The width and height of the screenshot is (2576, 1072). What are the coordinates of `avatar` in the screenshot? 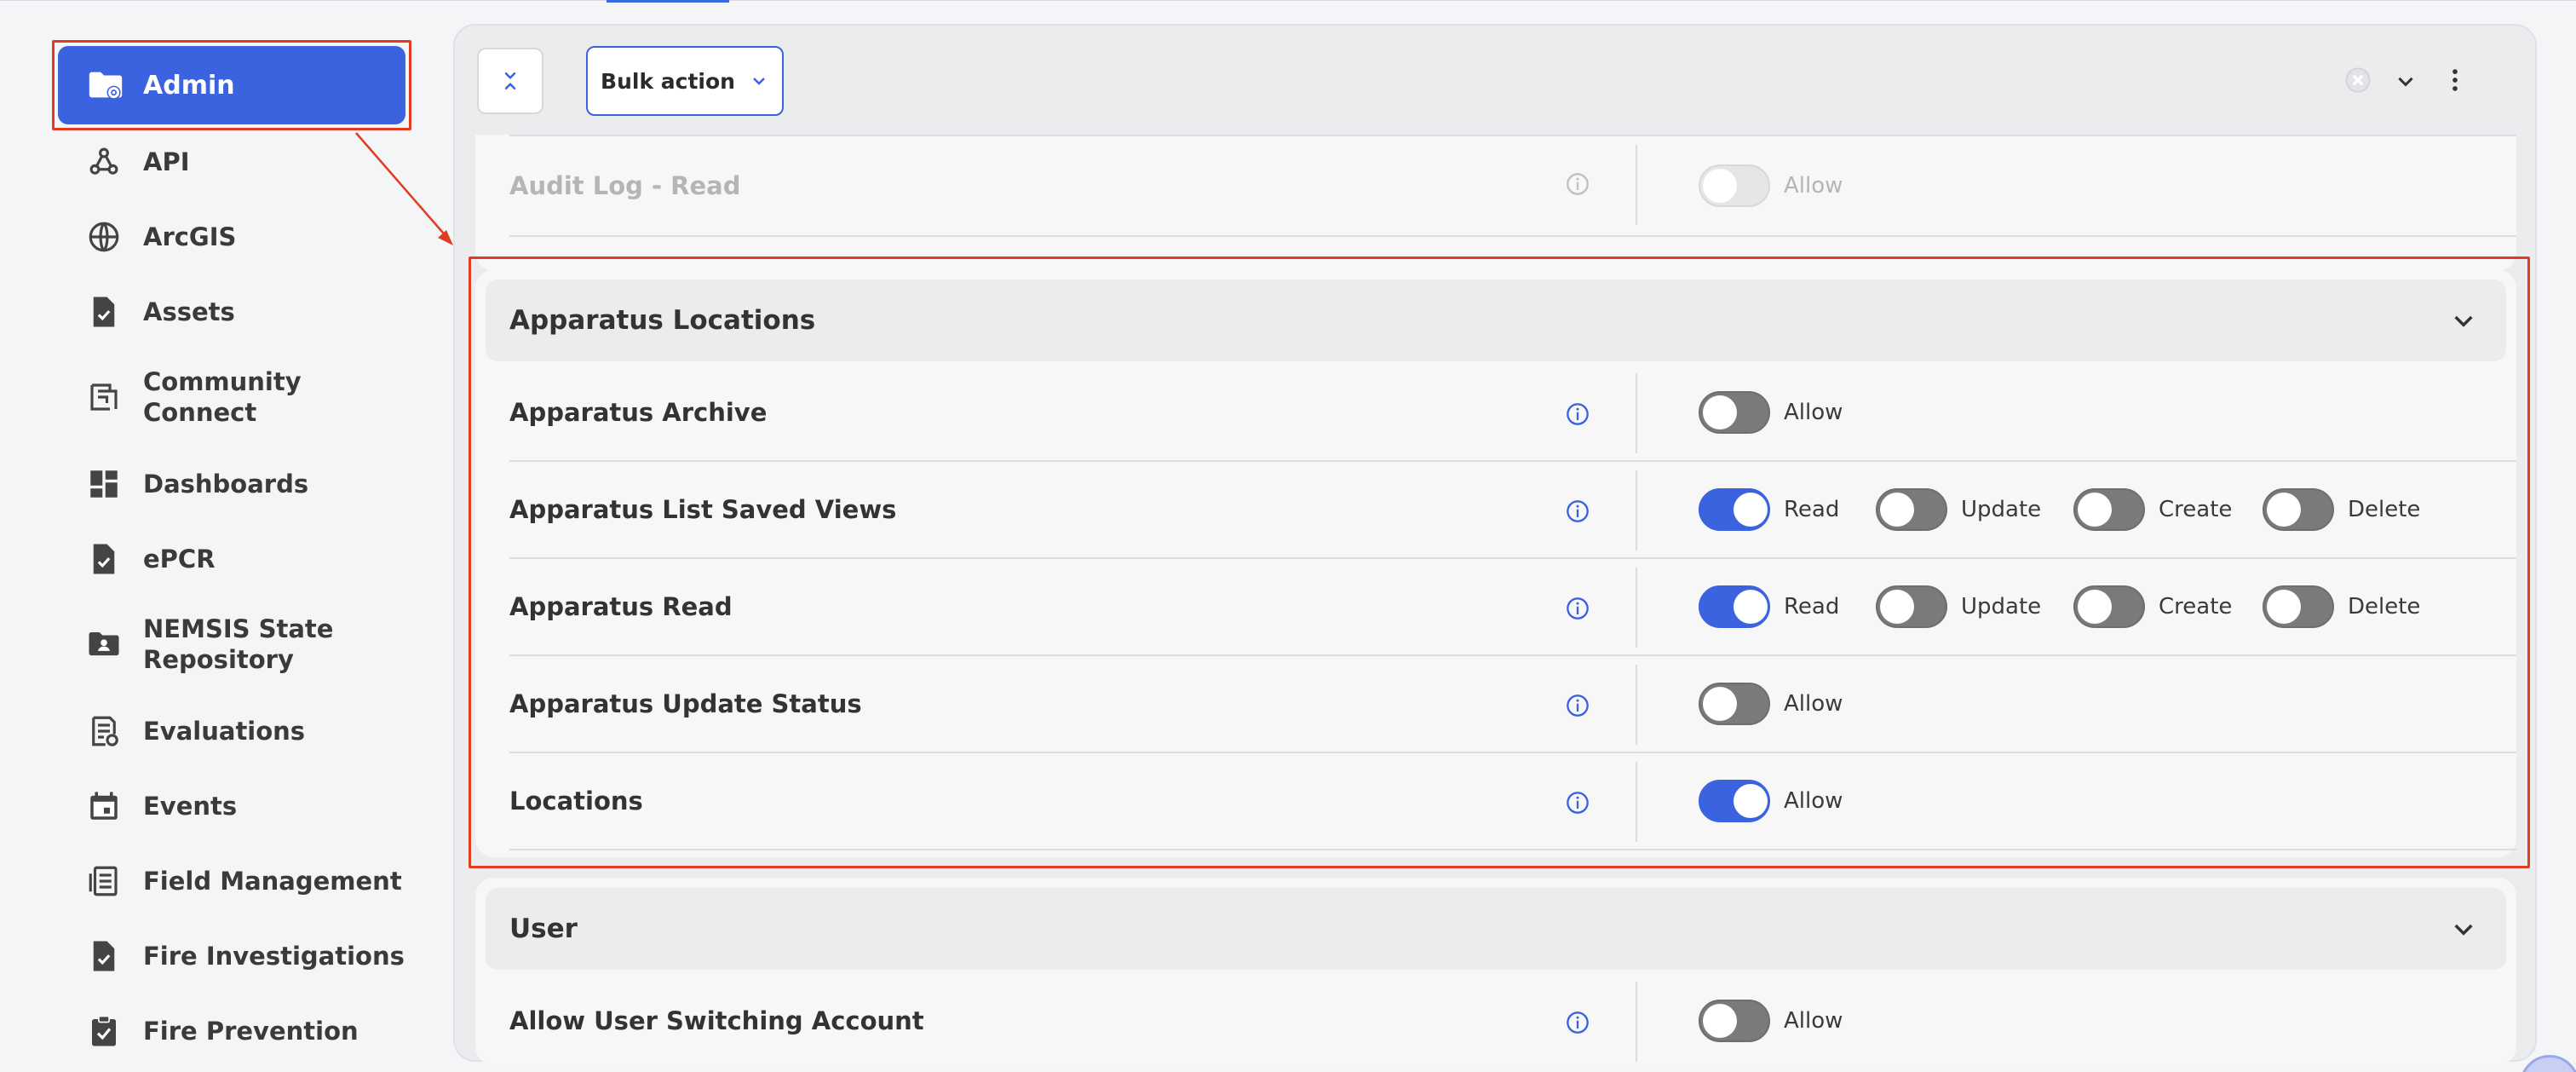 It's located at (2548, 1063).